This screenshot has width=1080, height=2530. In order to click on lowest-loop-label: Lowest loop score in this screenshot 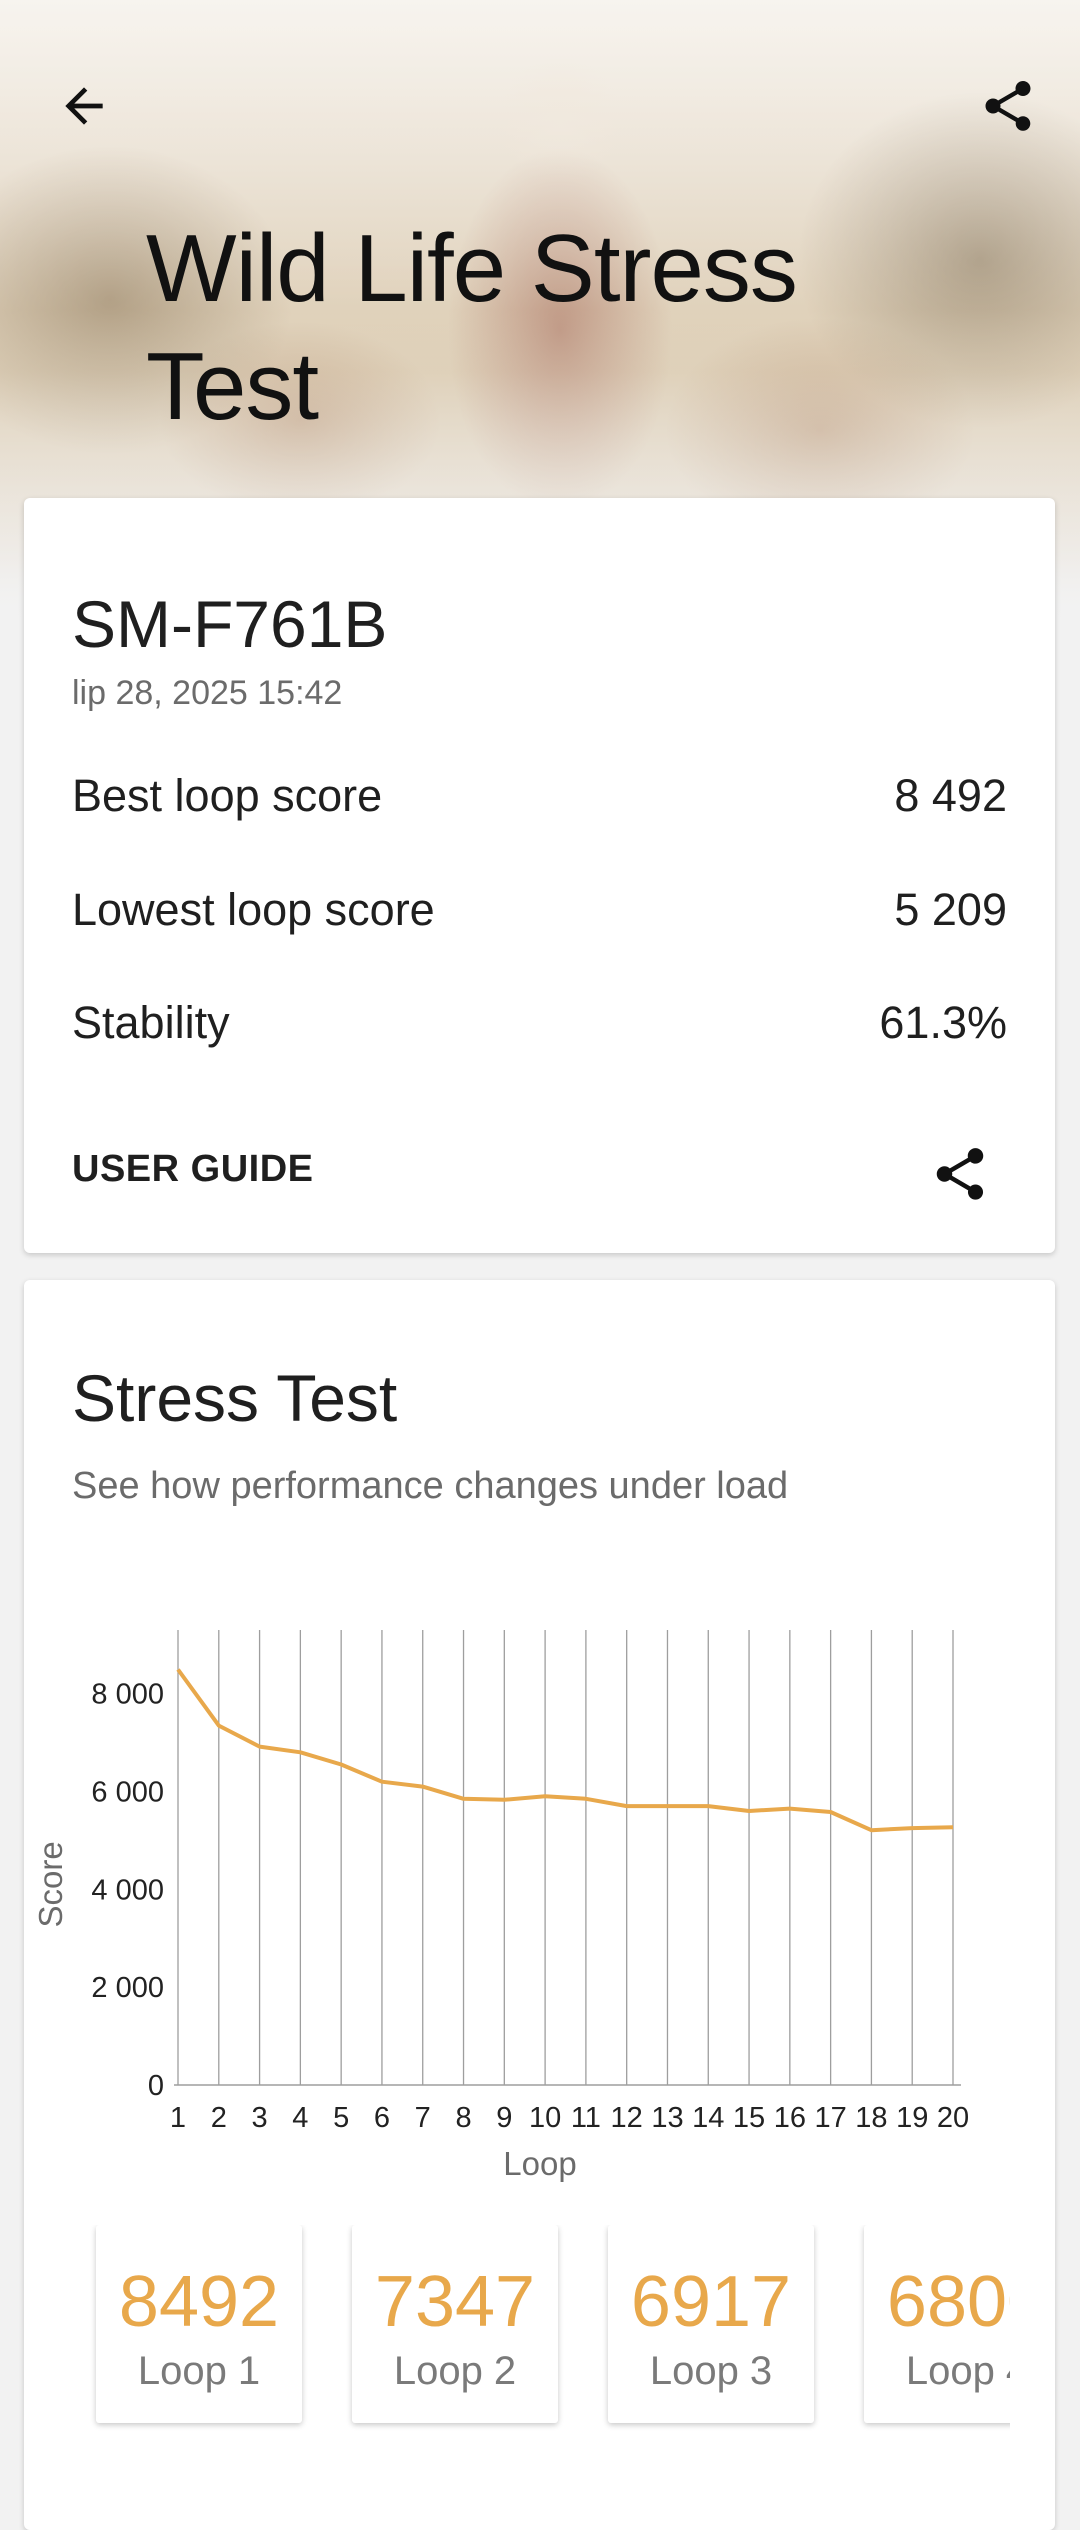, I will do `click(253, 909)`.